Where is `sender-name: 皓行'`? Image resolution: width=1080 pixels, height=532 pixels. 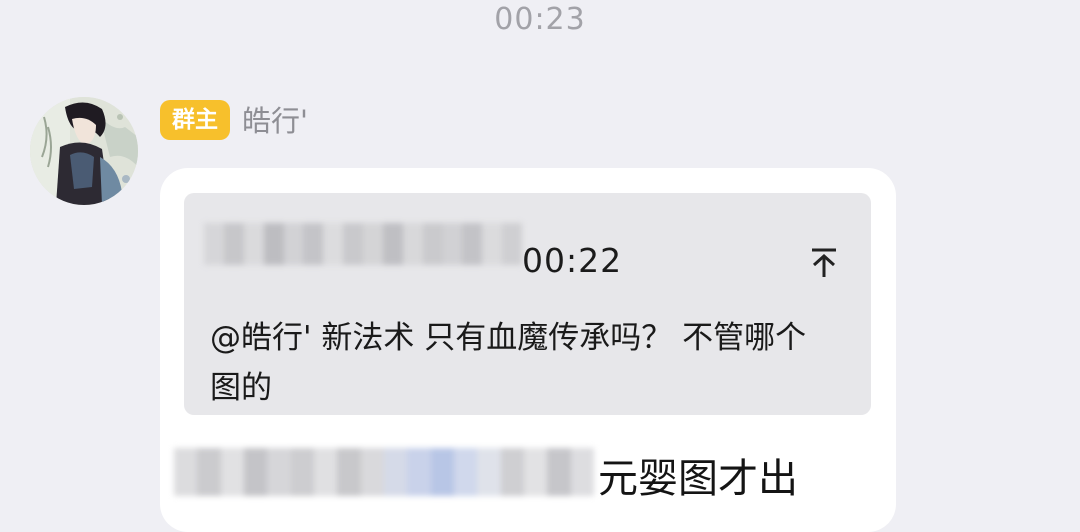
sender-name: 皓行' is located at coordinates (275, 121).